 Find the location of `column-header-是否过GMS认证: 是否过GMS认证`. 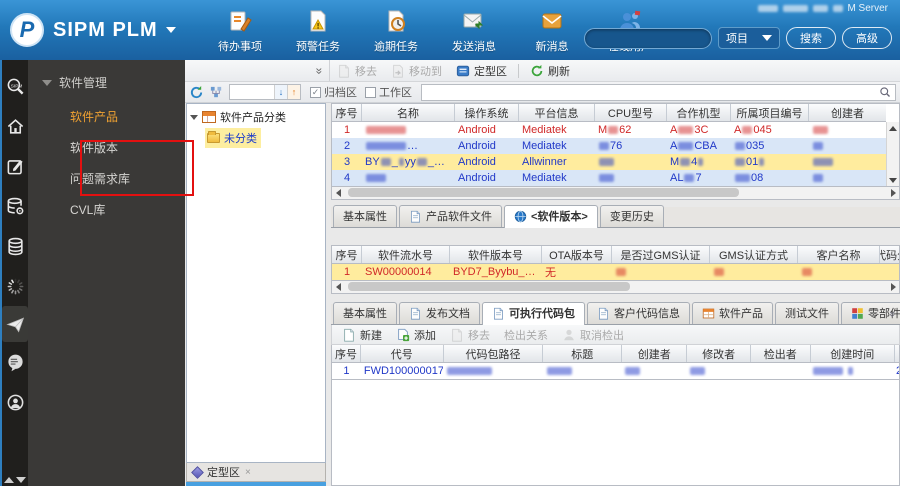

column-header-是否过GMS认证: 是否过GMS认证 is located at coordinates (661, 254).